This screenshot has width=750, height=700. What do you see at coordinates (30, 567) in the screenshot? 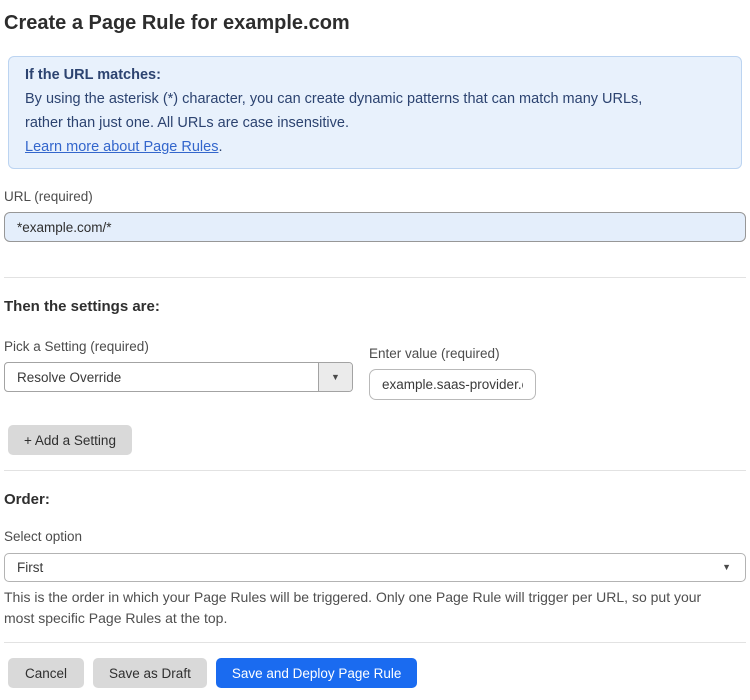
I see `order-selected-value: First` at bounding box center [30, 567].